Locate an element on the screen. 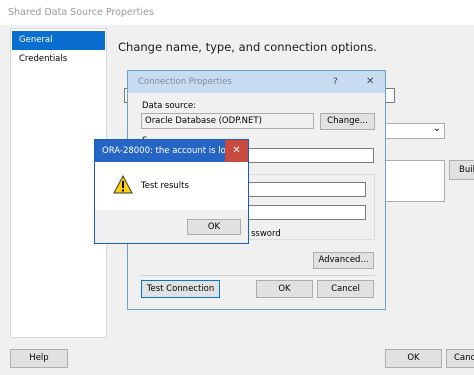 This screenshot has height=375, width=474. password-field is located at coordinates (306, 212).